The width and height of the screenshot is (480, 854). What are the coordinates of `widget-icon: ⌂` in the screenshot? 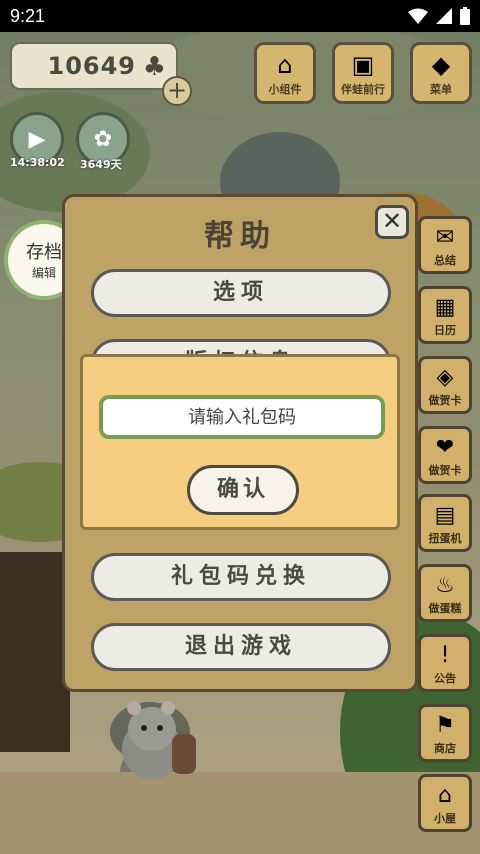 It's located at (285, 65).